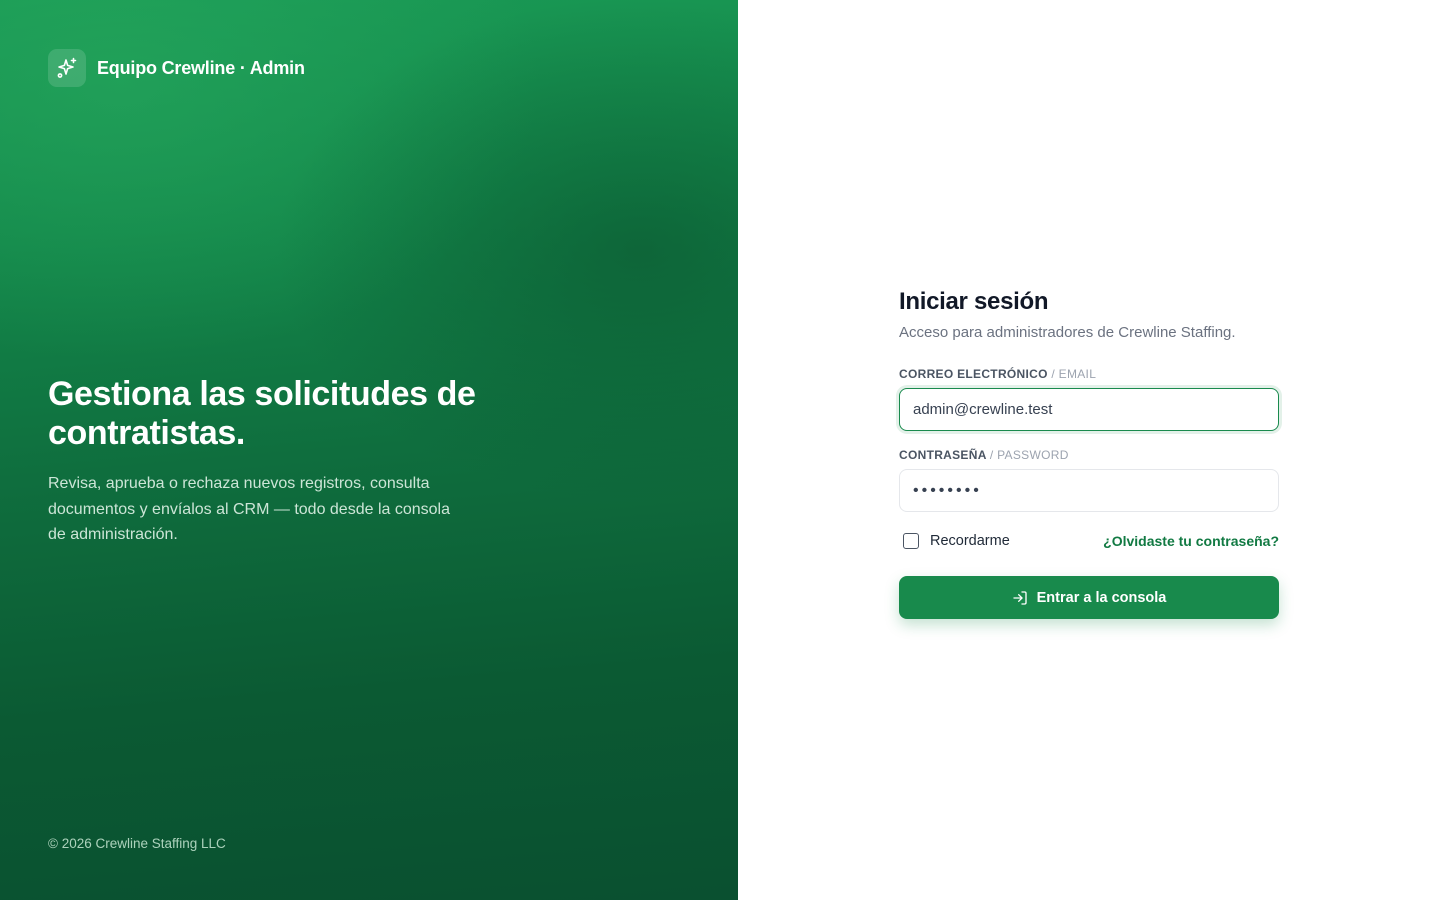 This screenshot has height=900, width=1440. I want to click on password-label-text: CONTRASEÑA, so click(943, 455).